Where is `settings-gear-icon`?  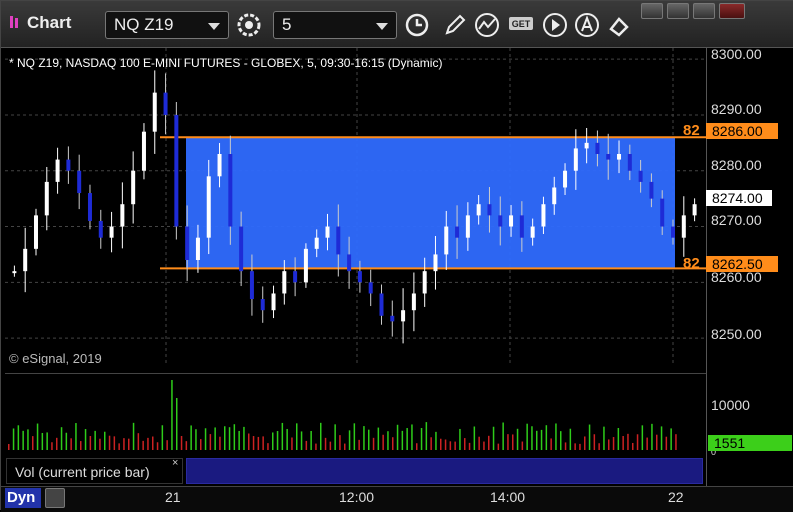
settings-gear-icon is located at coordinates (249, 25).